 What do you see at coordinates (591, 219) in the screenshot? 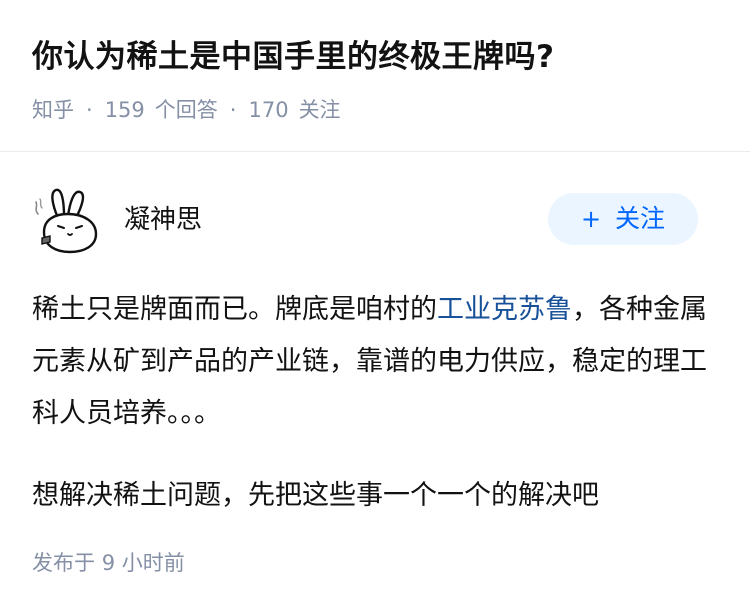
I see `plus-icon: +` at bounding box center [591, 219].